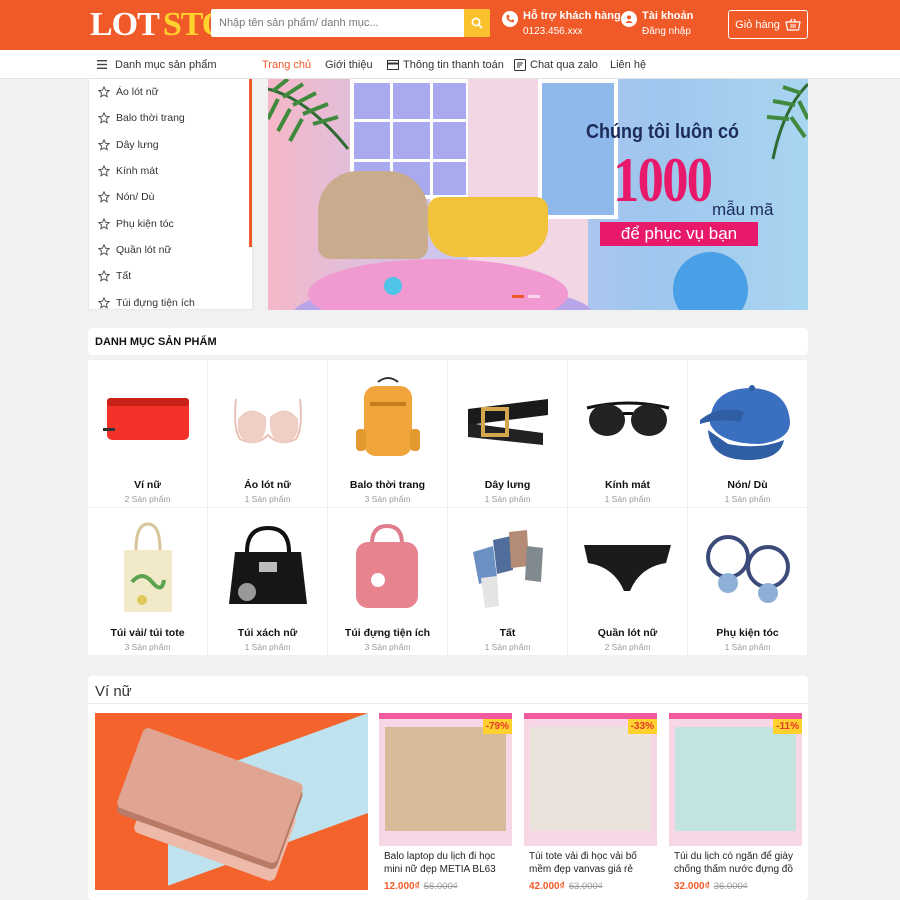  What do you see at coordinates (286, 64) in the screenshot?
I see `nav-home: Trang chủ` at bounding box center [286, 64].